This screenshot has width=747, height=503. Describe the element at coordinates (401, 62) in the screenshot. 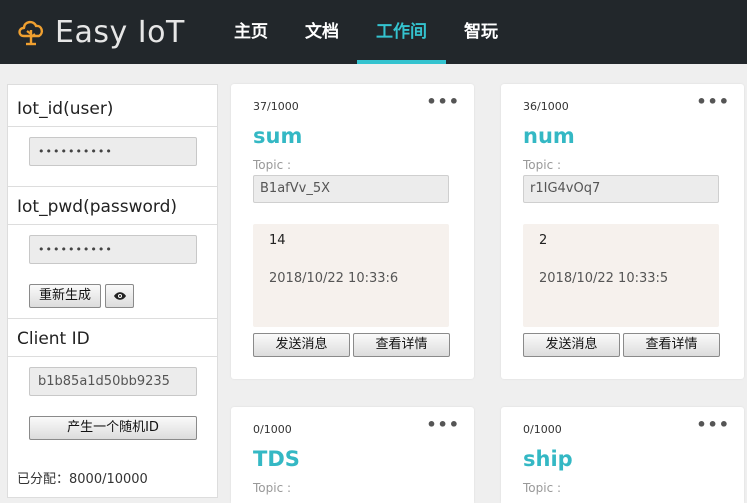

I see `active-nav-indicator` at that location.